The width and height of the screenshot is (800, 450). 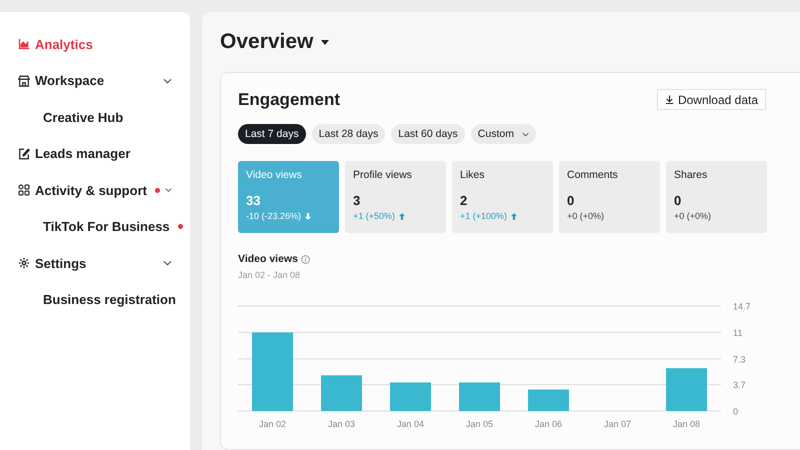 I want to click on date-range-chip: Last 60 days, so click(x=428, y=134).